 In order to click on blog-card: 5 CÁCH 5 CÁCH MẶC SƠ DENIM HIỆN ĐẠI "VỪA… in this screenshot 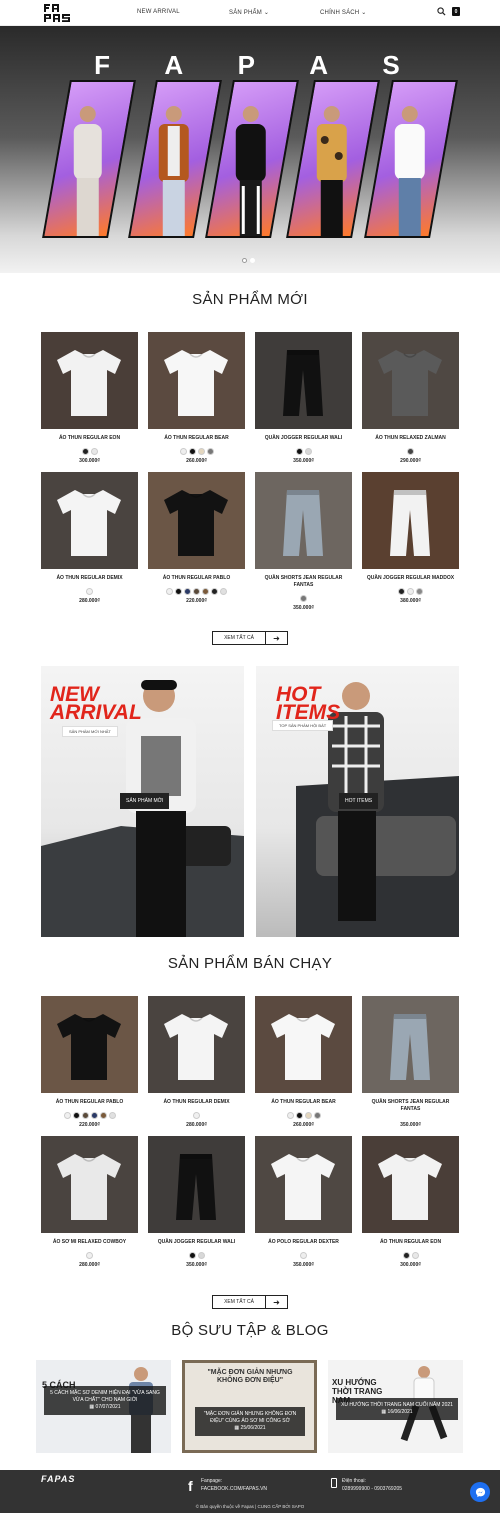, I will do `click(103, 1406)`.